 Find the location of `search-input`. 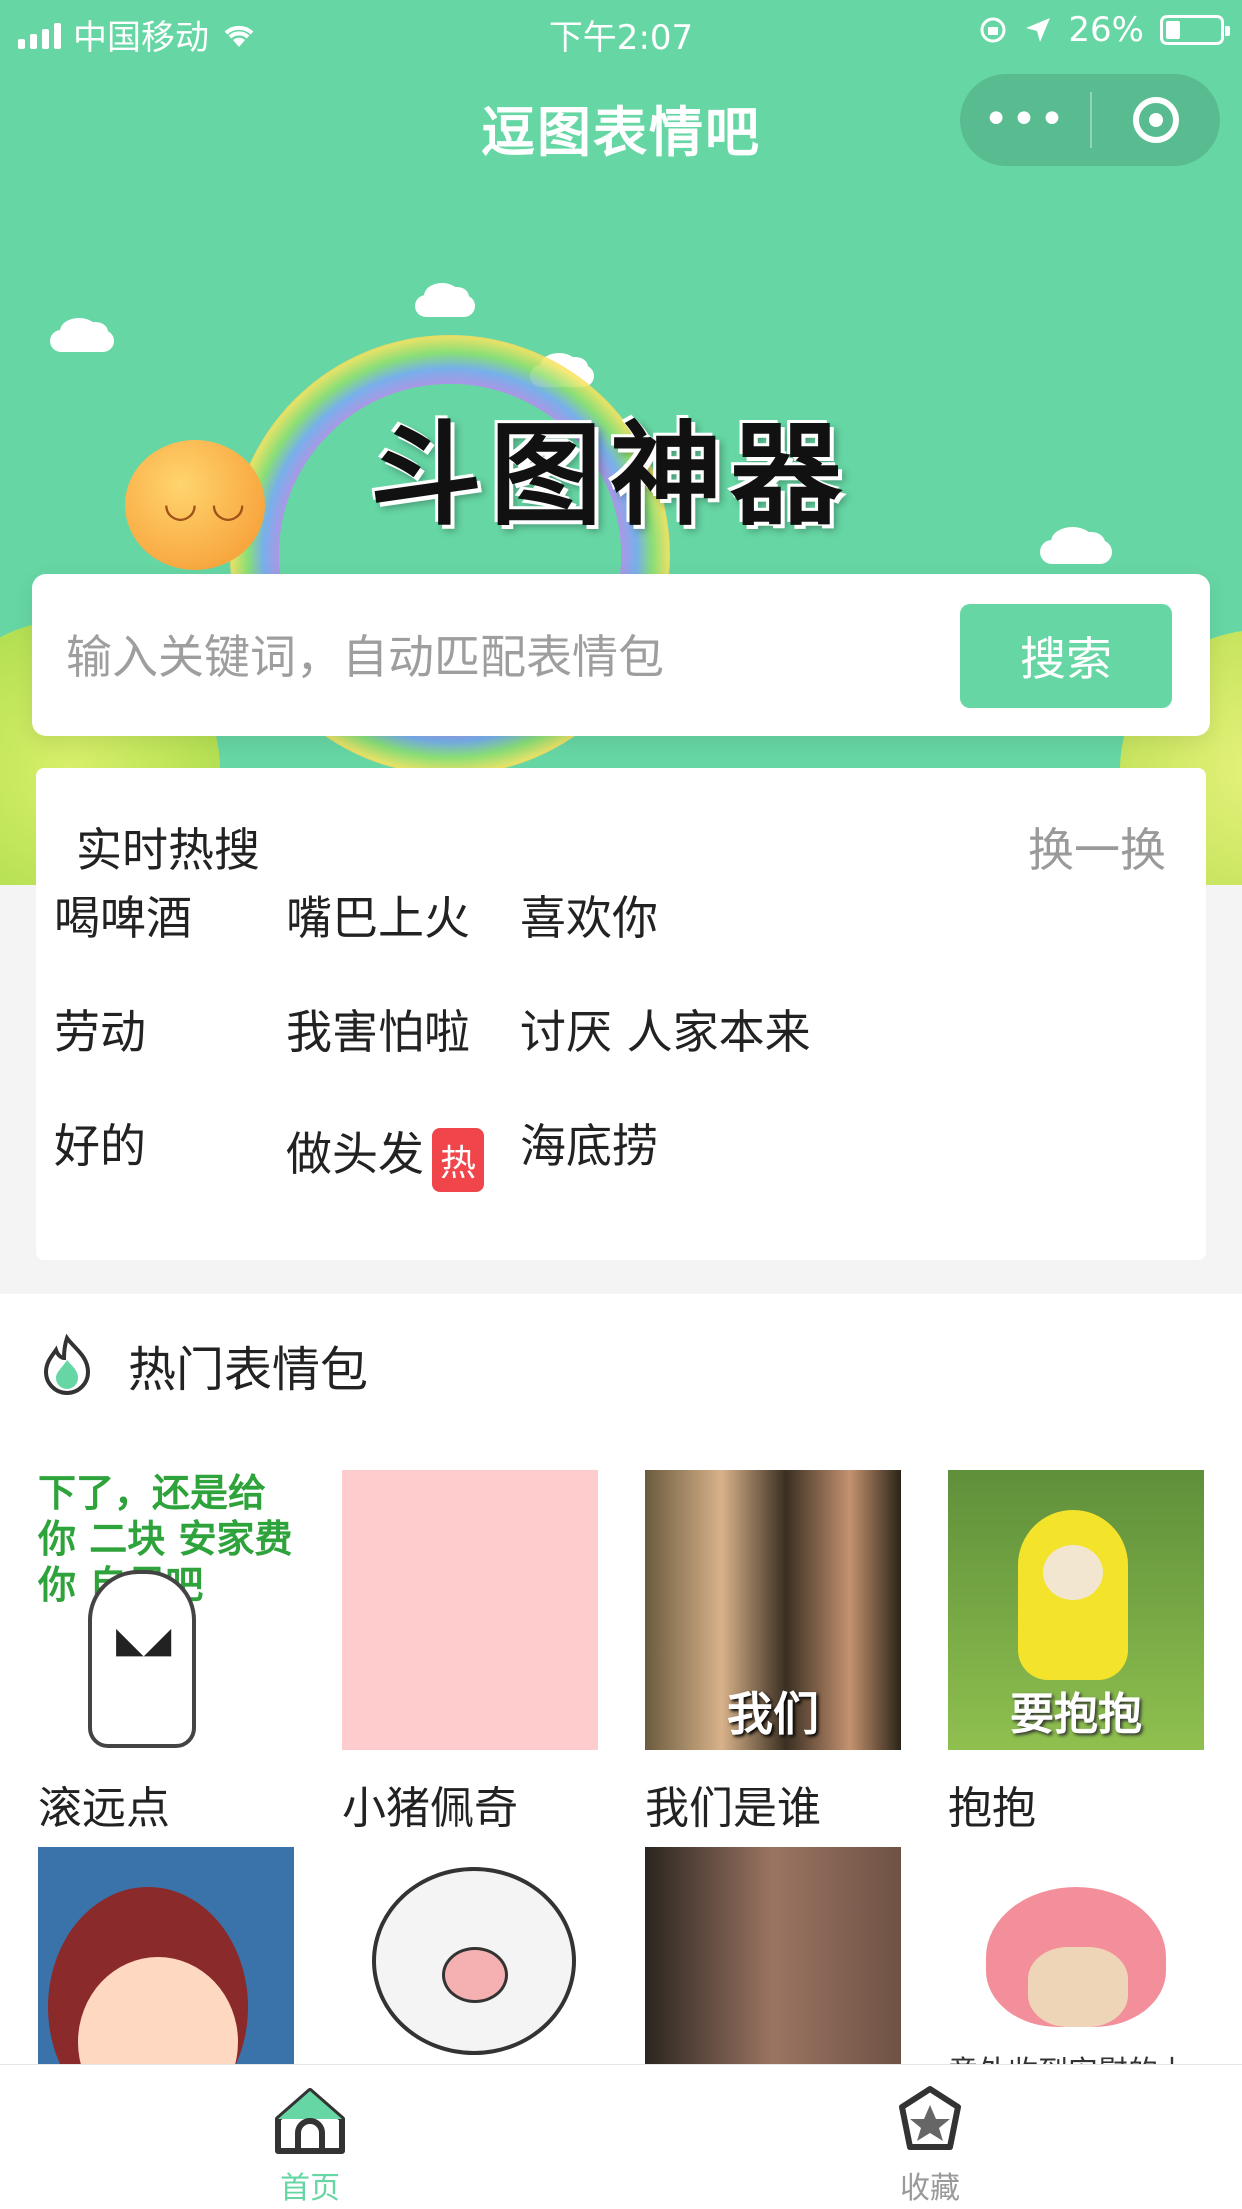

search-input is located at coordinates (506, 657).